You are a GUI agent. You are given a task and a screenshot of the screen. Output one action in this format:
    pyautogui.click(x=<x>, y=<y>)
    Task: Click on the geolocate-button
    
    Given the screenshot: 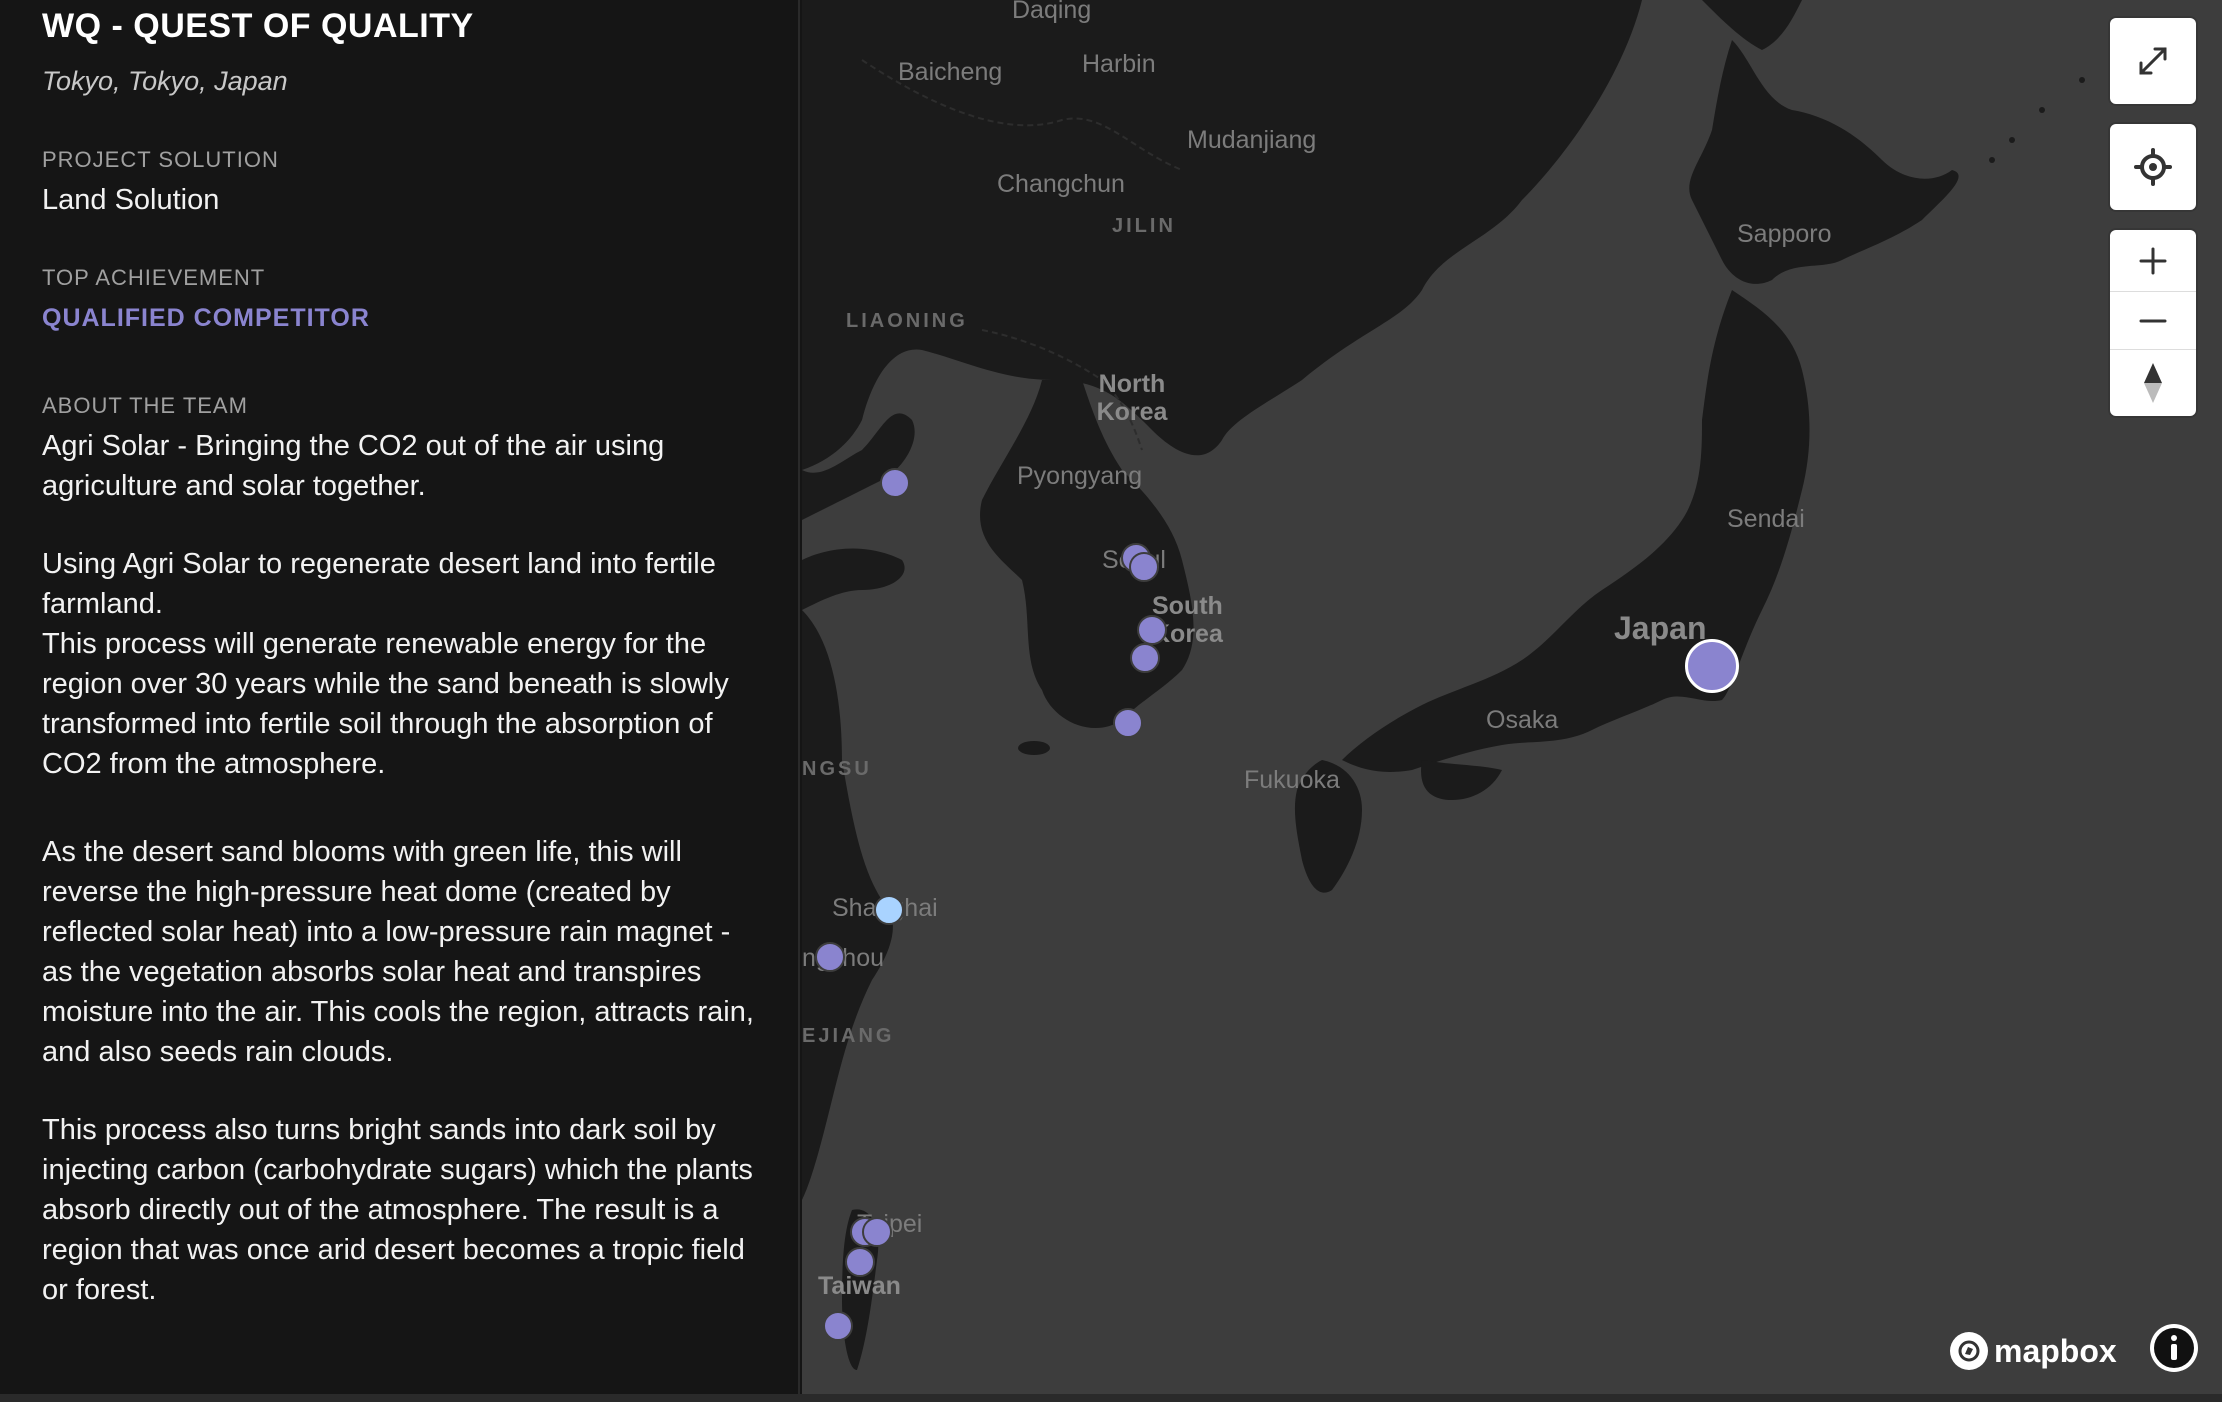 What is the action you would take?
    pyautogui.click(x=2153, y=167)
    